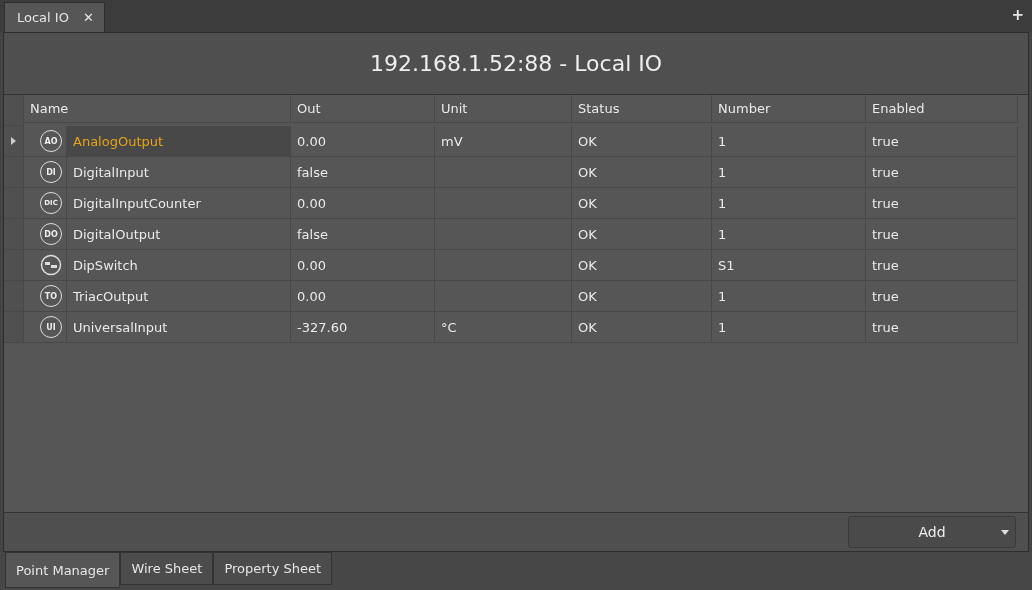 The height and width of the screenshot is (590, 1032). What do you see at coordinates (157, 109) in the screenshot?
I see `column-header: Name` at bounding box center [157, 109].